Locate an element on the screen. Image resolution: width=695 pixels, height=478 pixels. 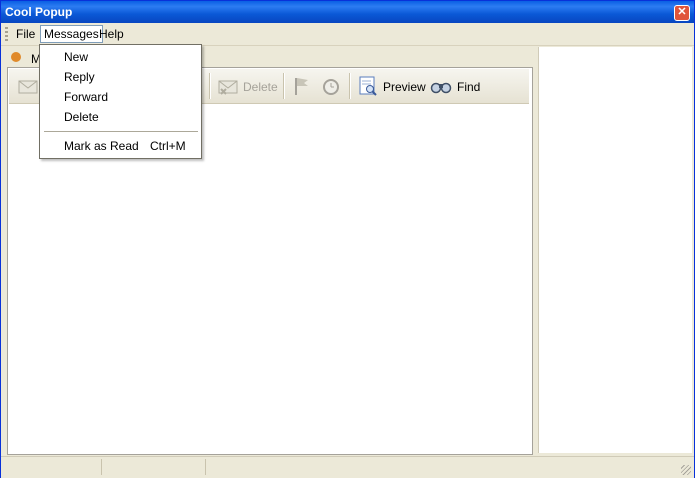
find-button-label: Find is located at coordinates (468, 87).